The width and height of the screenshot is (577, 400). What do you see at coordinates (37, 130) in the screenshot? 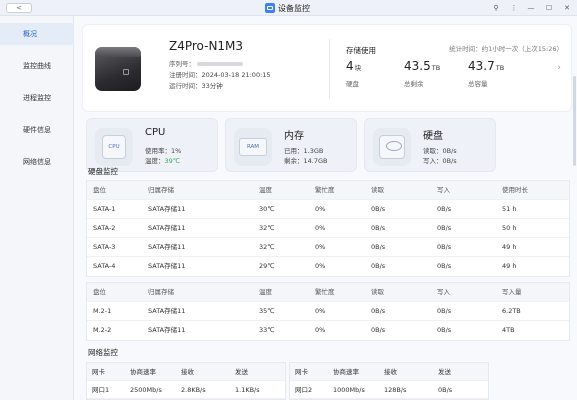
I see `sidebar-item-hardware-info: 硬件信息` at bounding box center [37, 130].